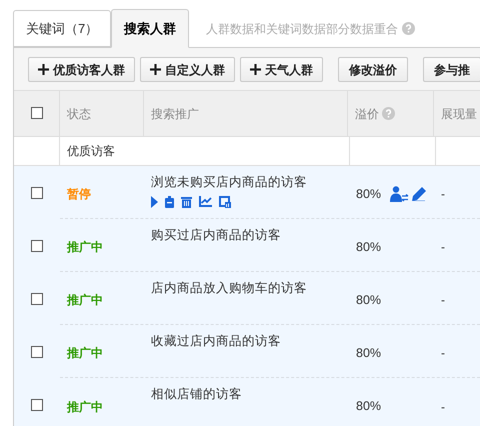 This screenshot has height=426, width=480. I want to click on line-chart-icon, so click(205, 202).